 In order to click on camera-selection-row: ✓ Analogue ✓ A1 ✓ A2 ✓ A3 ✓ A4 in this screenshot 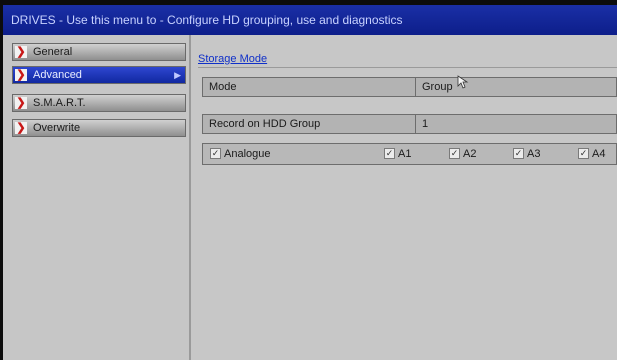, I will do `click(409, 154)`.